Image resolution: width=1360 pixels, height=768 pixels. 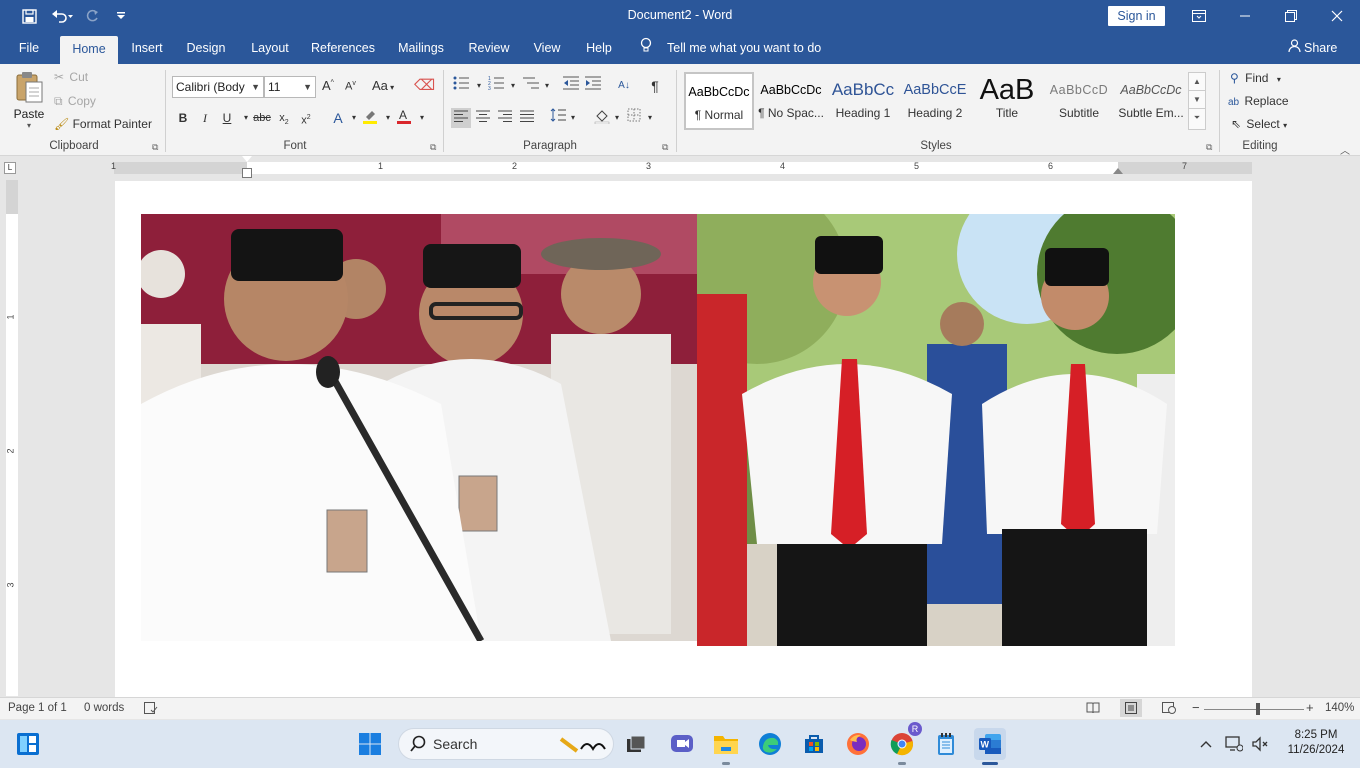 What do you see at coordinates (104, 708) in the screenshot?
I see `word-count: 0 words` at bounding box center [104, 708].